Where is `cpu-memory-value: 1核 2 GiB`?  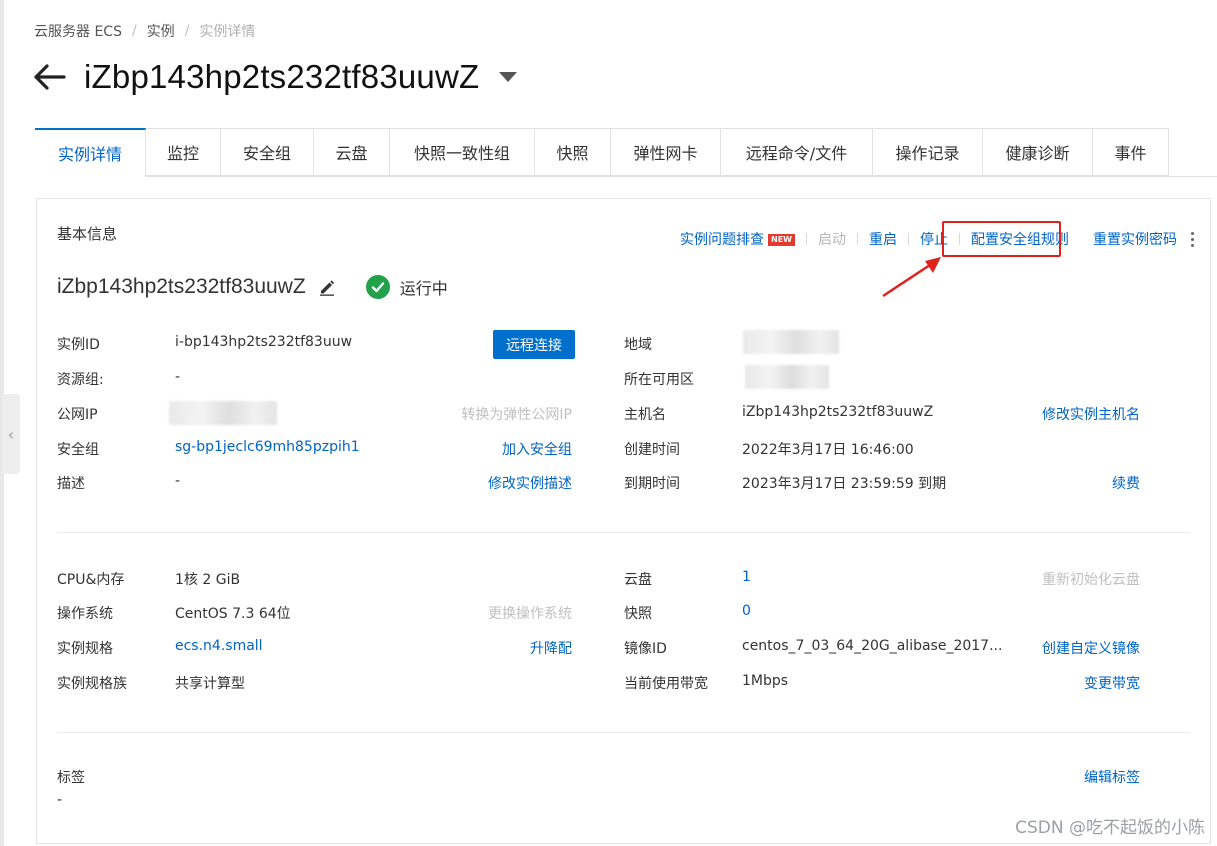
cpu-memory-value: 1核 2 GiB is located at coordinates (208, 580).